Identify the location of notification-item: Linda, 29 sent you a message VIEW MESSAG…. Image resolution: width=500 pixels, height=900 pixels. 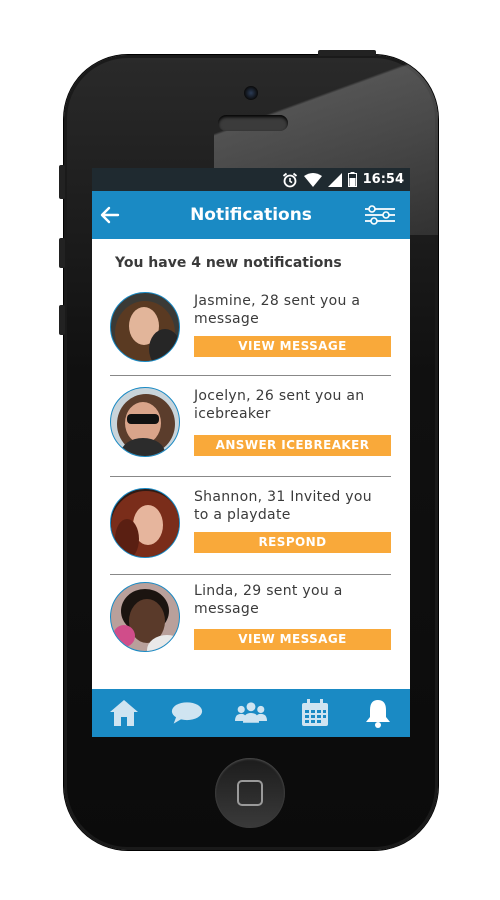
(250, 621).